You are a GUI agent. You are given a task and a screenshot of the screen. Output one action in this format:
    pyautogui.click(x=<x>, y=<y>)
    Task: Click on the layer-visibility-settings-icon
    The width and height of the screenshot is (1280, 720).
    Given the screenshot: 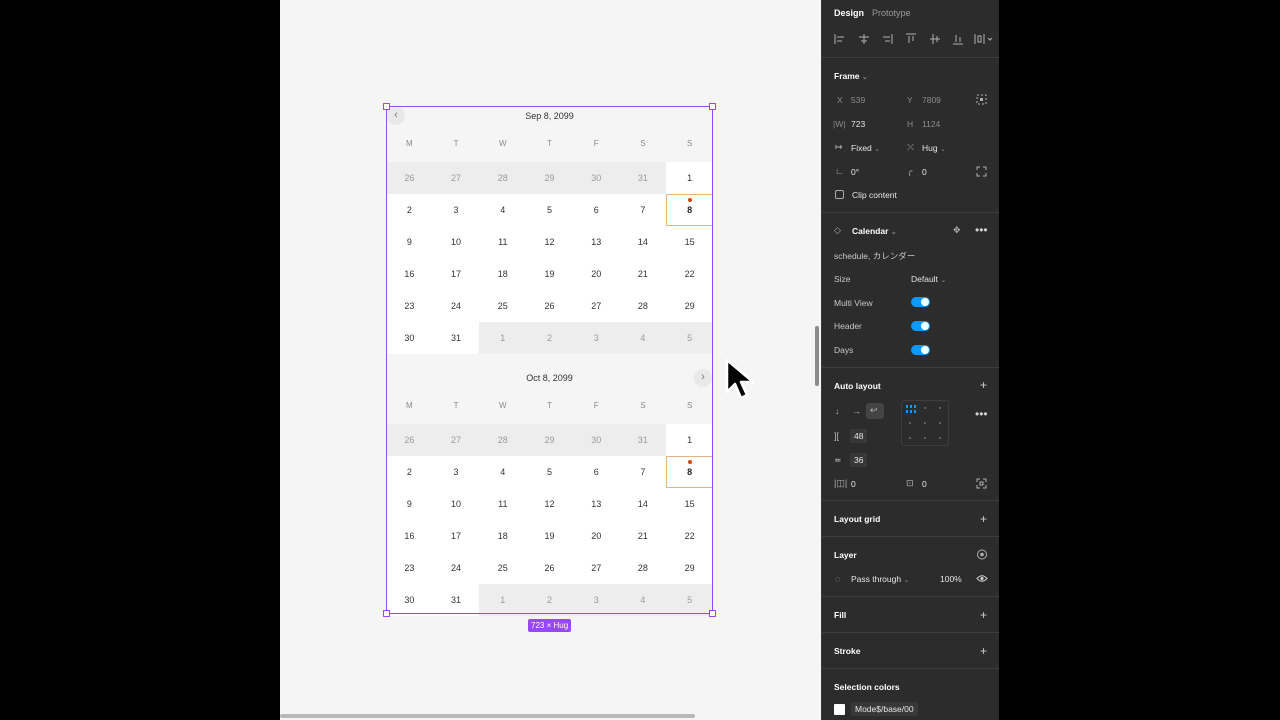 What is the action you would take?
    pyautogui.click(x=982, y=554)
    